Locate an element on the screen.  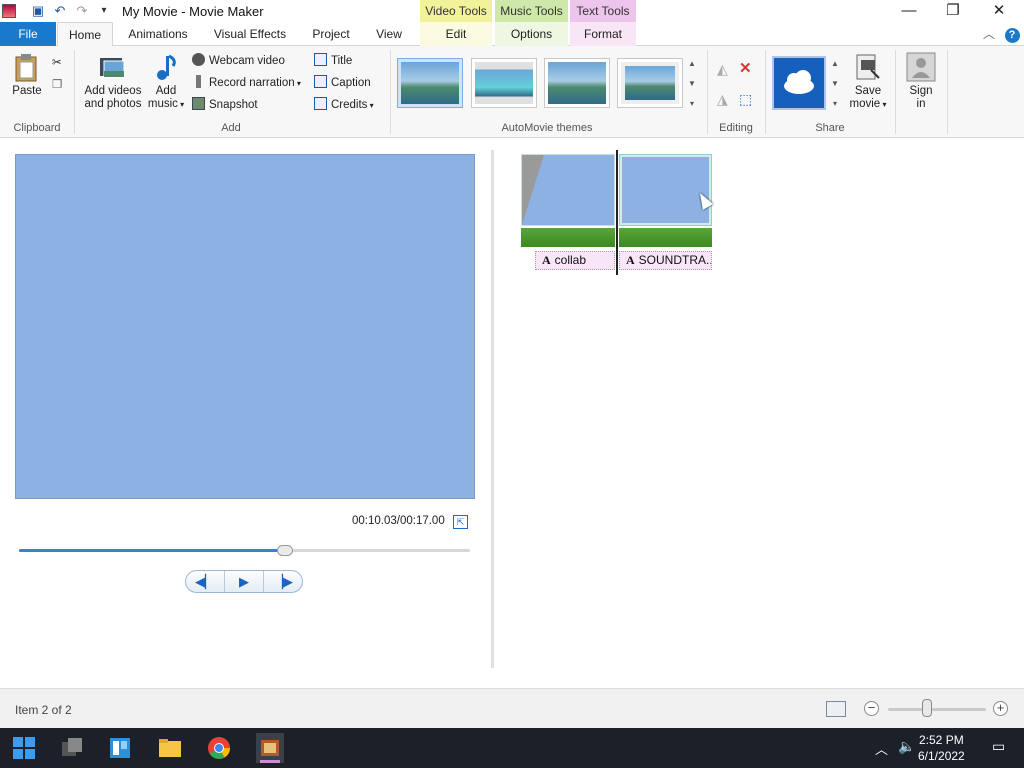
title-button: Title is located at coordinates (333, 61).